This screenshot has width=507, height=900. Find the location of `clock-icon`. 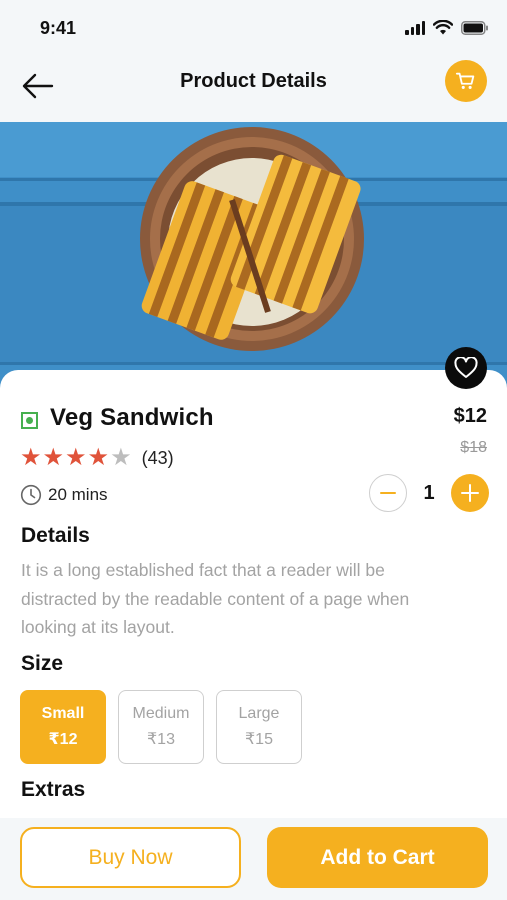

clock-icon is located at coordinates (31, 495).